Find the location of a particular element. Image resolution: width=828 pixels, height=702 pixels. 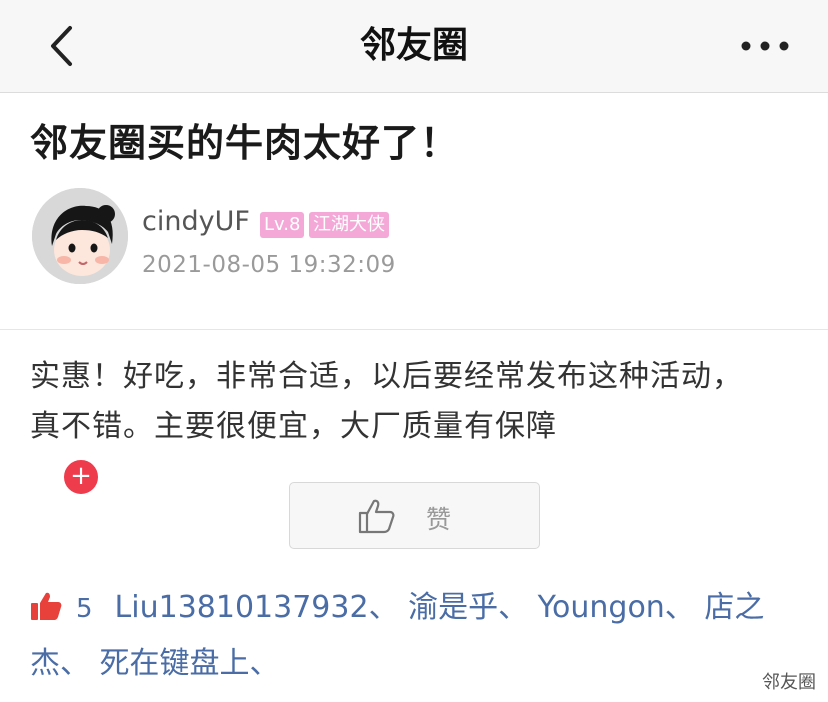

like-button: 赞 is located at coordinates (414, 515).